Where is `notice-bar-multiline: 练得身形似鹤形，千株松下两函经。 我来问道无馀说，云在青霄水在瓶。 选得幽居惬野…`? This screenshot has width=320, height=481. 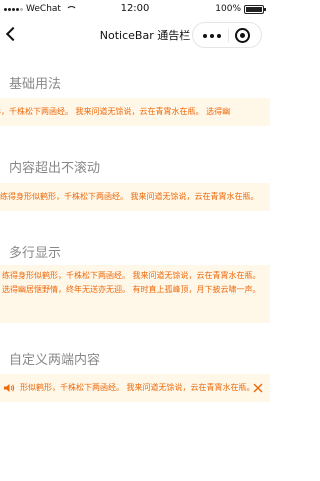
notice-bar-multiline: 练得身形似鹤形，千株松下两函经。 我来问道无馀说，云在青霄水在瓶。 选得幽居惬野… is located at coordinates (135, 294).